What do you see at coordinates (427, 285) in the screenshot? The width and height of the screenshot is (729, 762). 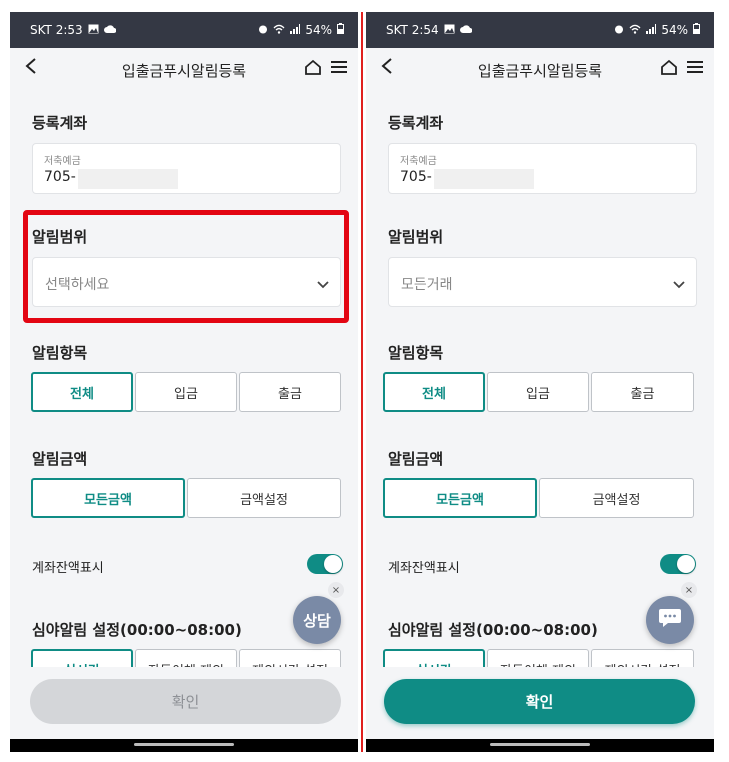 I see `scope-select-value: 모든거래` at bounding box center [427, 285].